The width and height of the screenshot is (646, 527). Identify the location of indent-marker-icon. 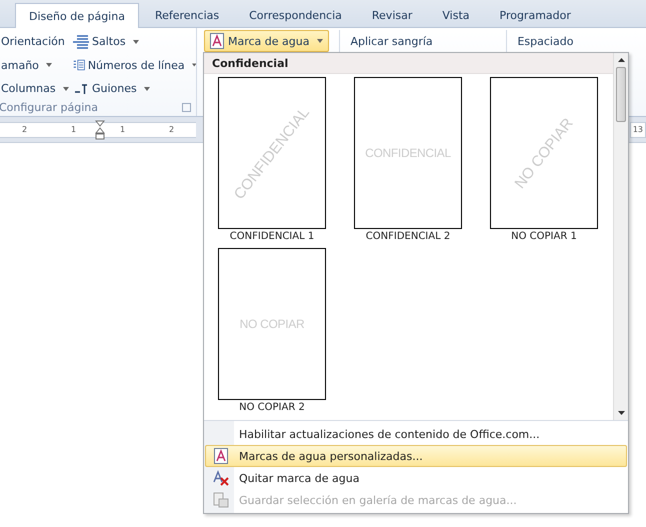
(100, 130).